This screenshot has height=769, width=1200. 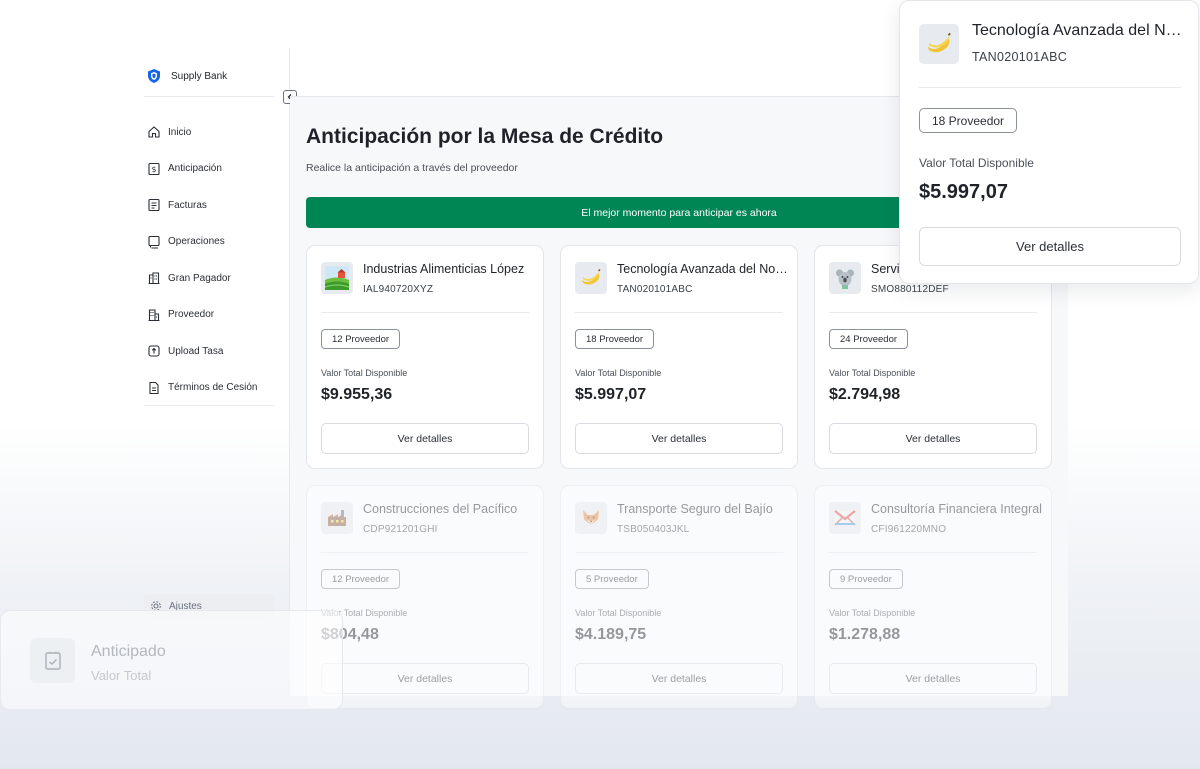 I want to click on card-supplier-name: Consultoría Financiera Integral, so click(x=956, y=509).